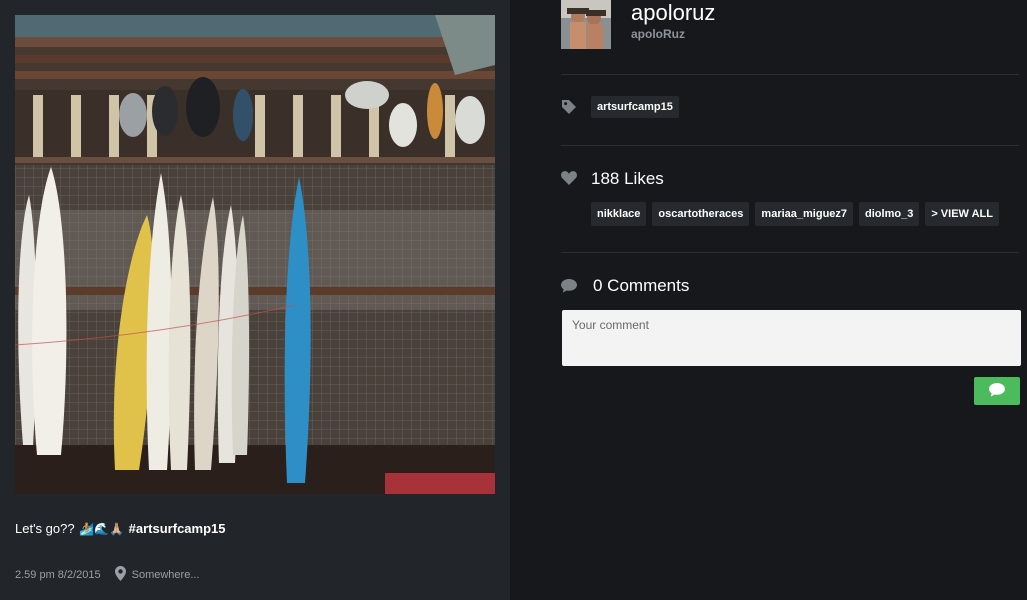 This screenshot has width=1027, height=600. What do you see at coordinates (673, 13) in the screenshot?
I see `profile-username: apoloruz` at bounding box center [673, 13].